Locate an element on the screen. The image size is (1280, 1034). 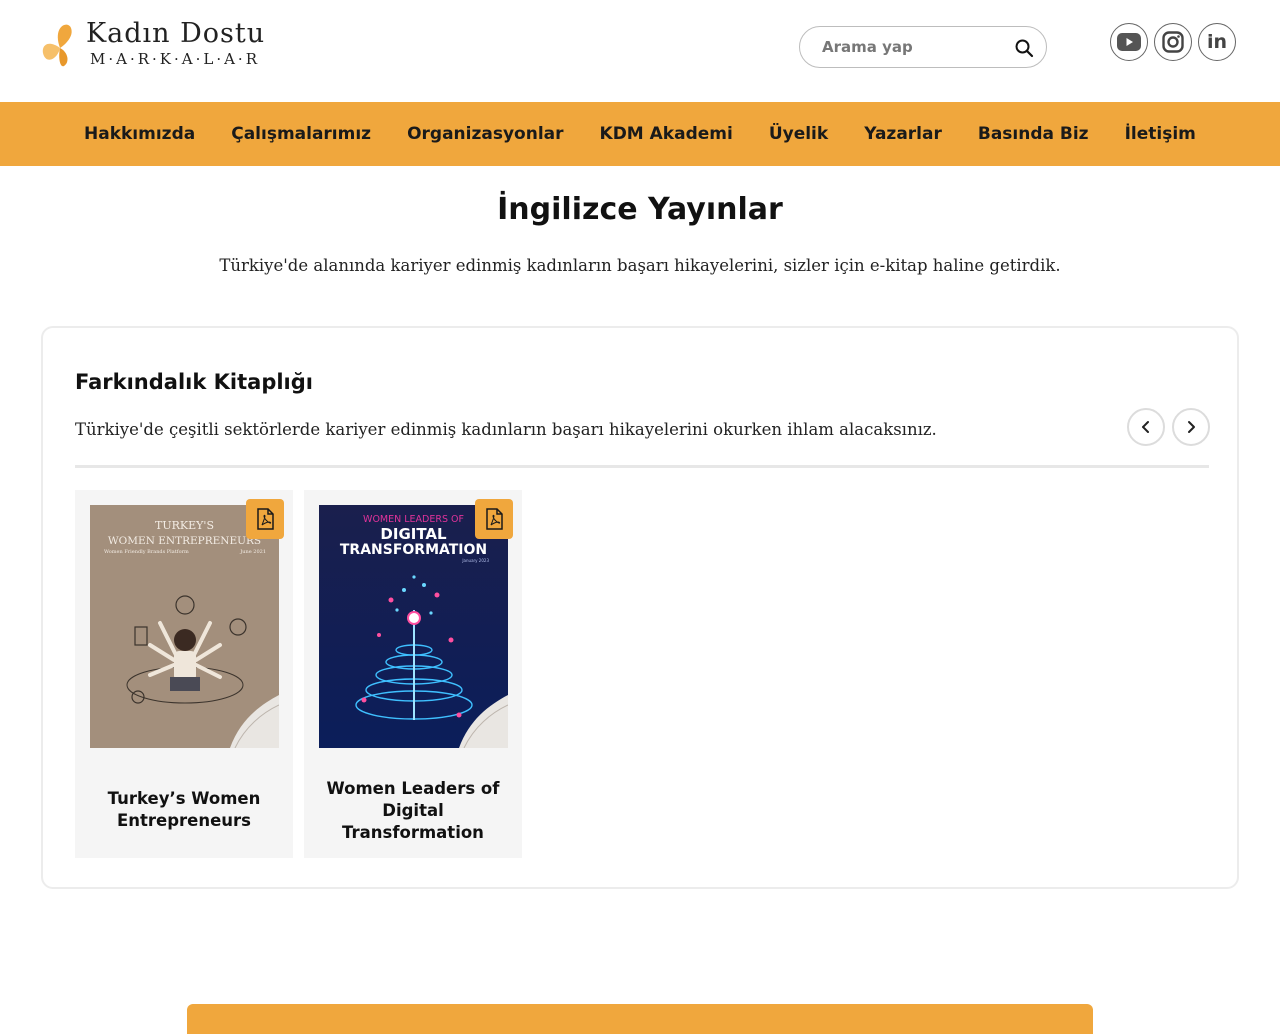
section-divider is located at coordinates (642, 466).